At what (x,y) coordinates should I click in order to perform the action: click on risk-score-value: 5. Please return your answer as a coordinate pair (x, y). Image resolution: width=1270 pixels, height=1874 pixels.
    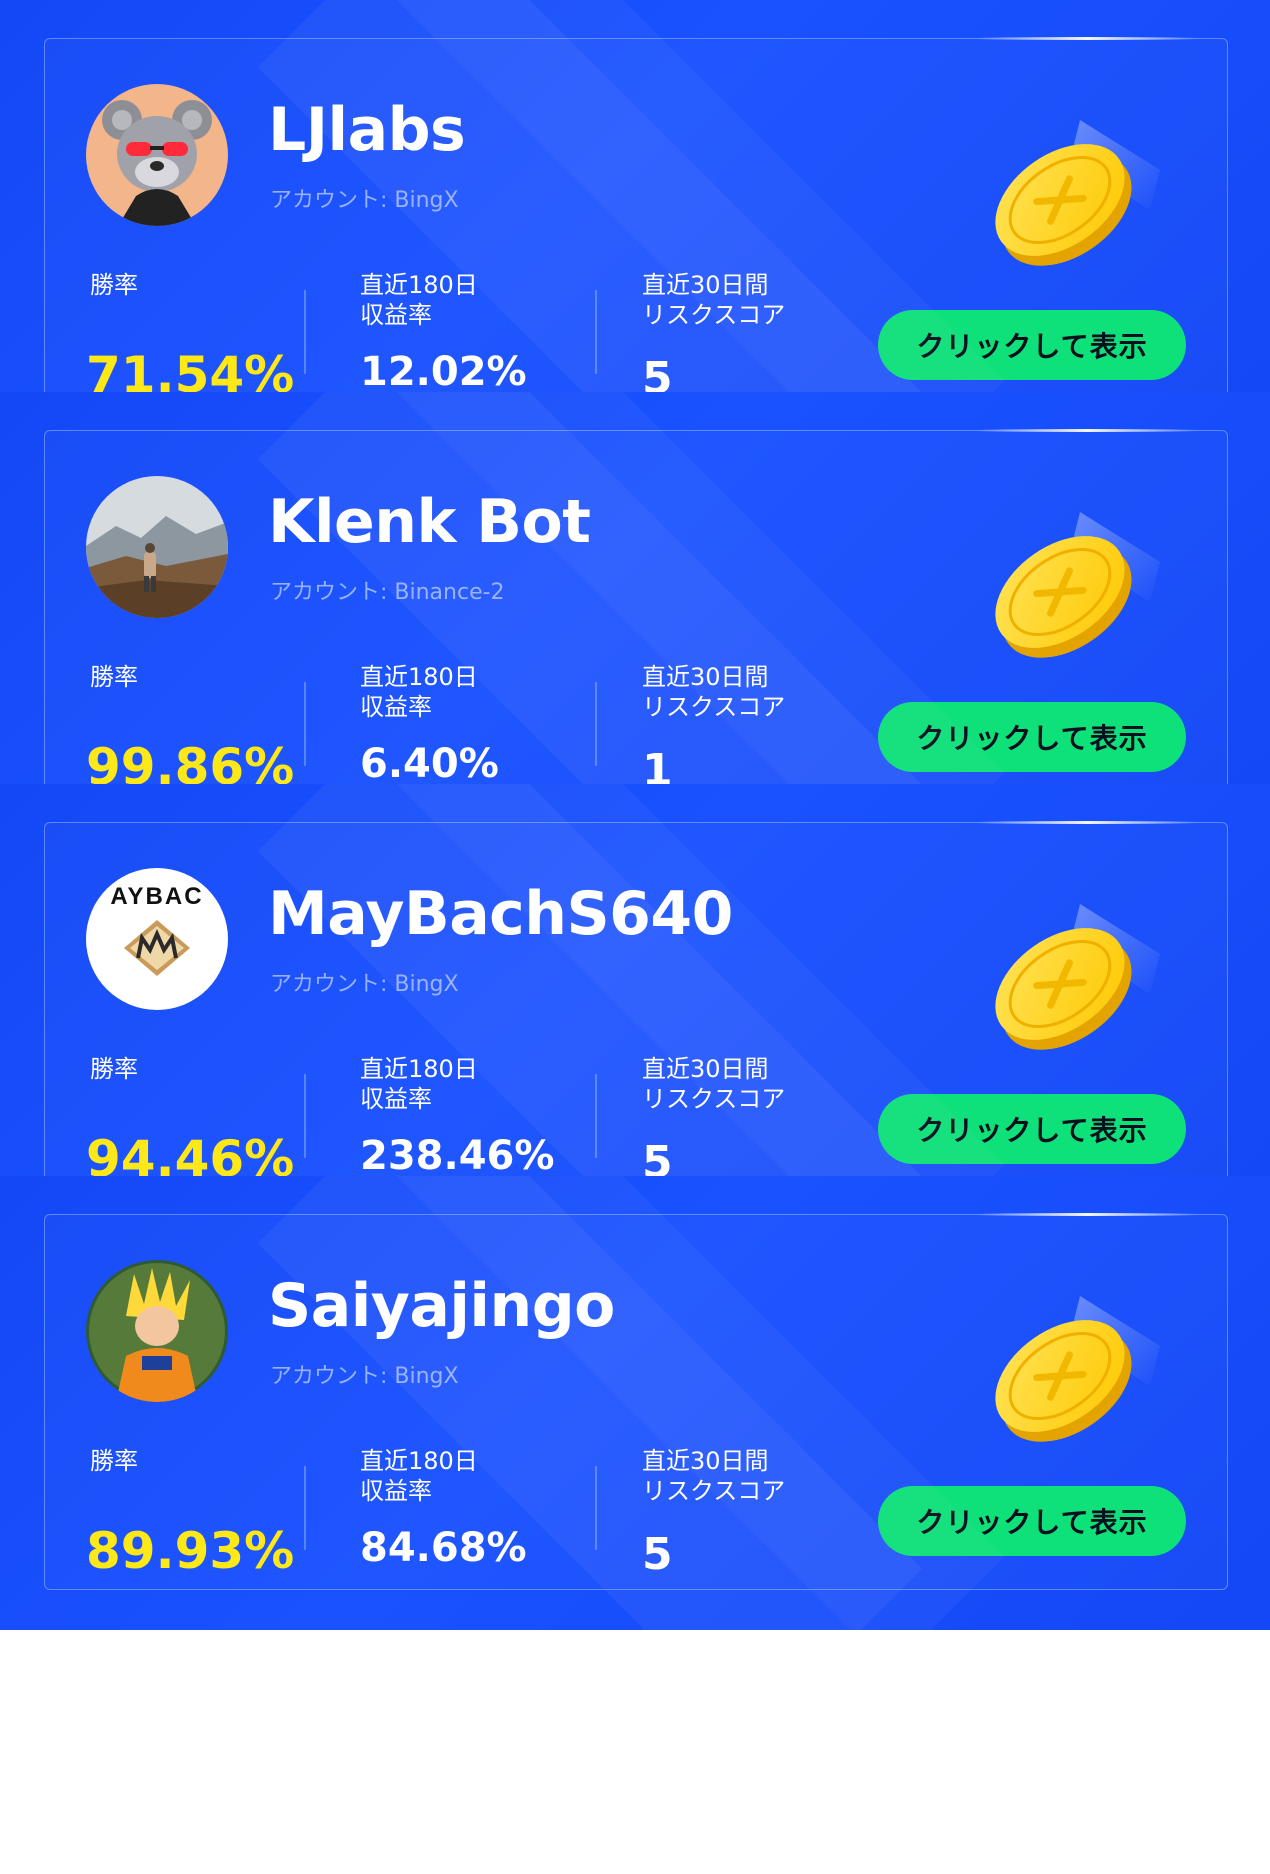
    Looking at the image, I should click on (657, 1554).